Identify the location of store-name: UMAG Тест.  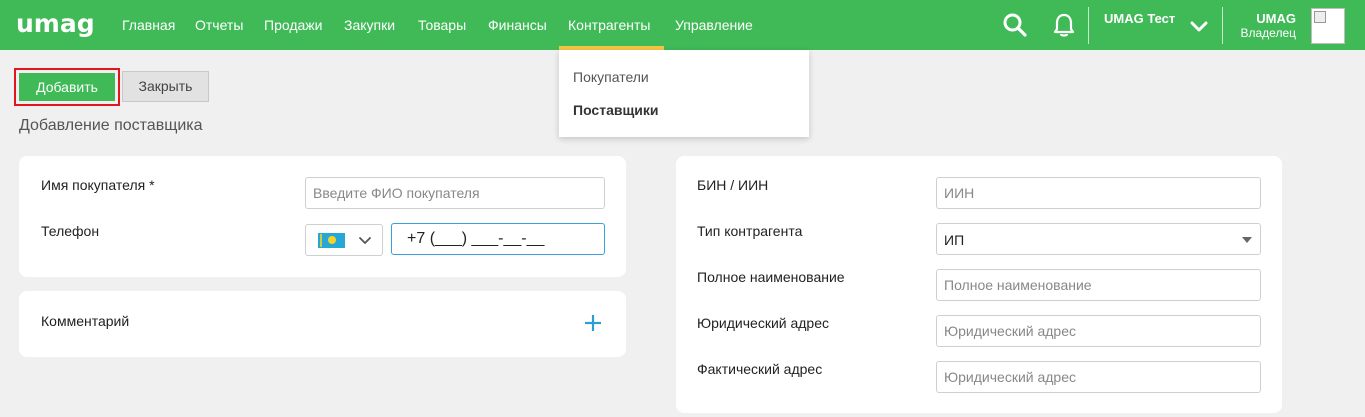
(1139, 18).